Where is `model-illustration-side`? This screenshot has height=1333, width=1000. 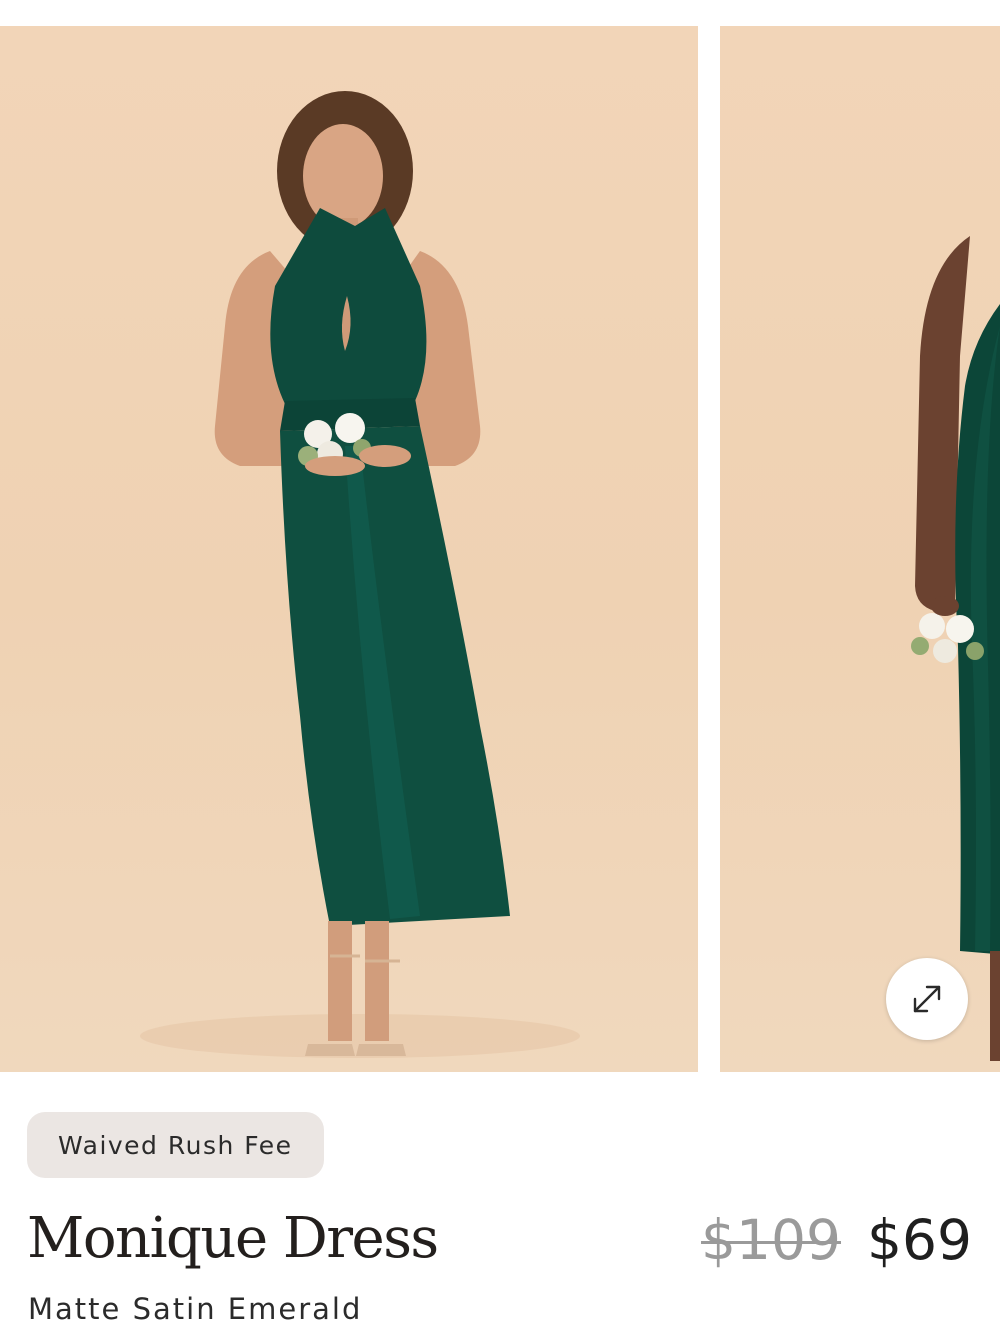
model-illustration-side is located at coordinates (955, 648).